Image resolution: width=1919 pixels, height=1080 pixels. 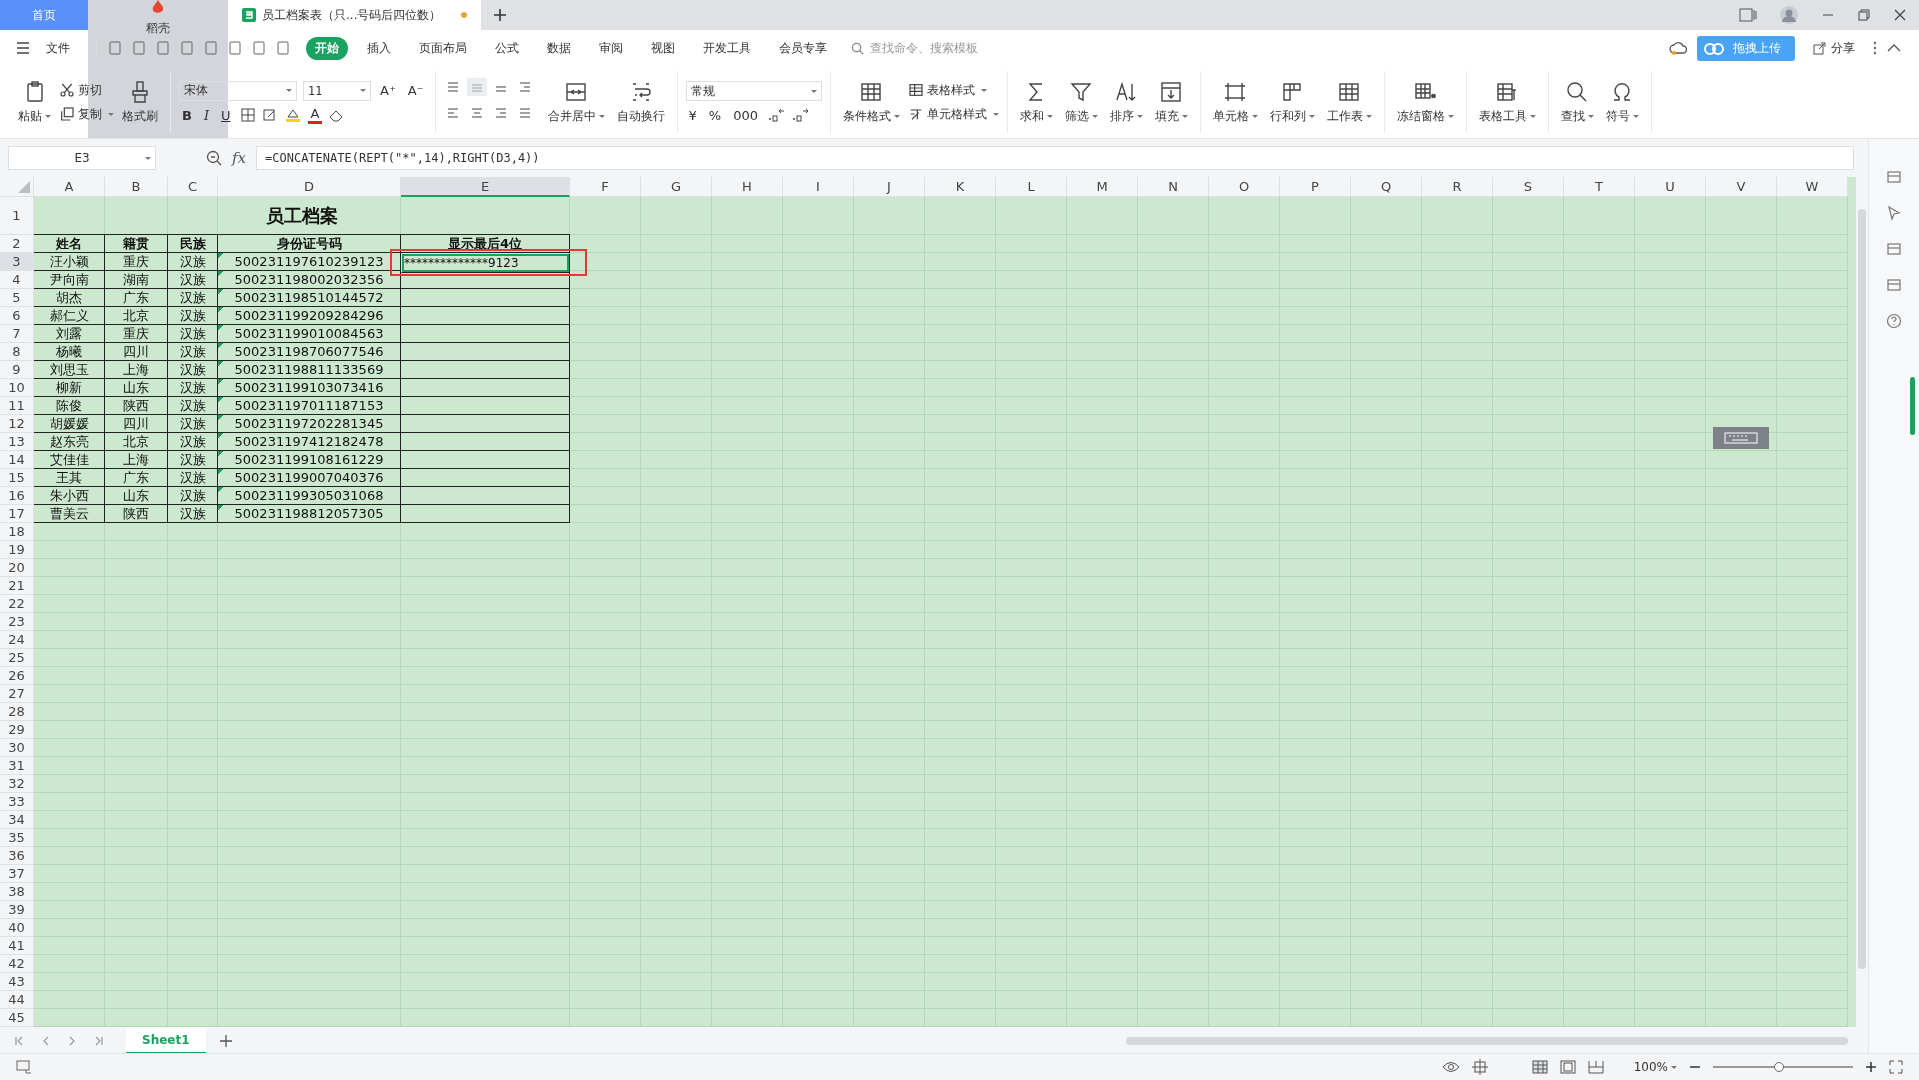 I want to click on row-number: 8, so click(x=17, y=352).